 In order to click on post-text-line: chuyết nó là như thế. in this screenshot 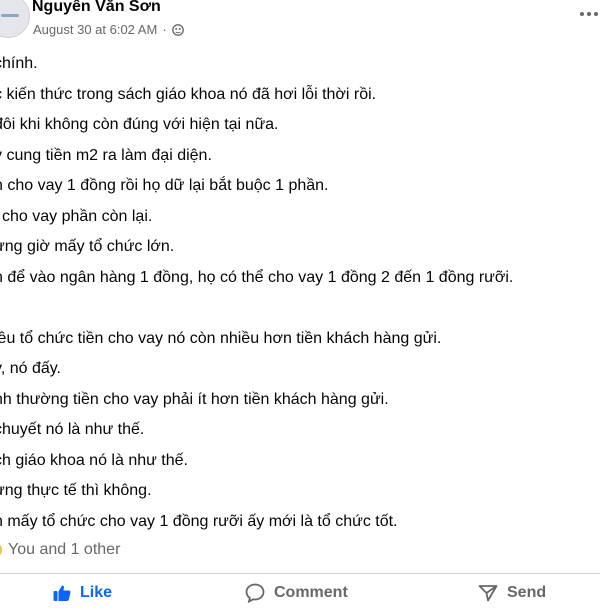, I will do `click(72, 429)`.